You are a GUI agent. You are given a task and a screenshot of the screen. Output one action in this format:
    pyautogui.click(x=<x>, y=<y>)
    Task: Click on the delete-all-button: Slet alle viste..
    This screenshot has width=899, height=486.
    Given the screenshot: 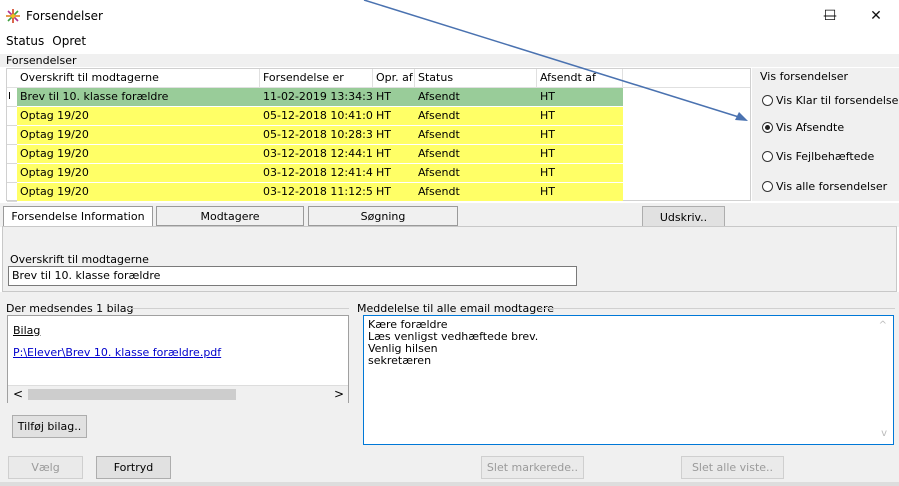 What is the action you would take?
    pyautogui.click(x=732, y=467)
    